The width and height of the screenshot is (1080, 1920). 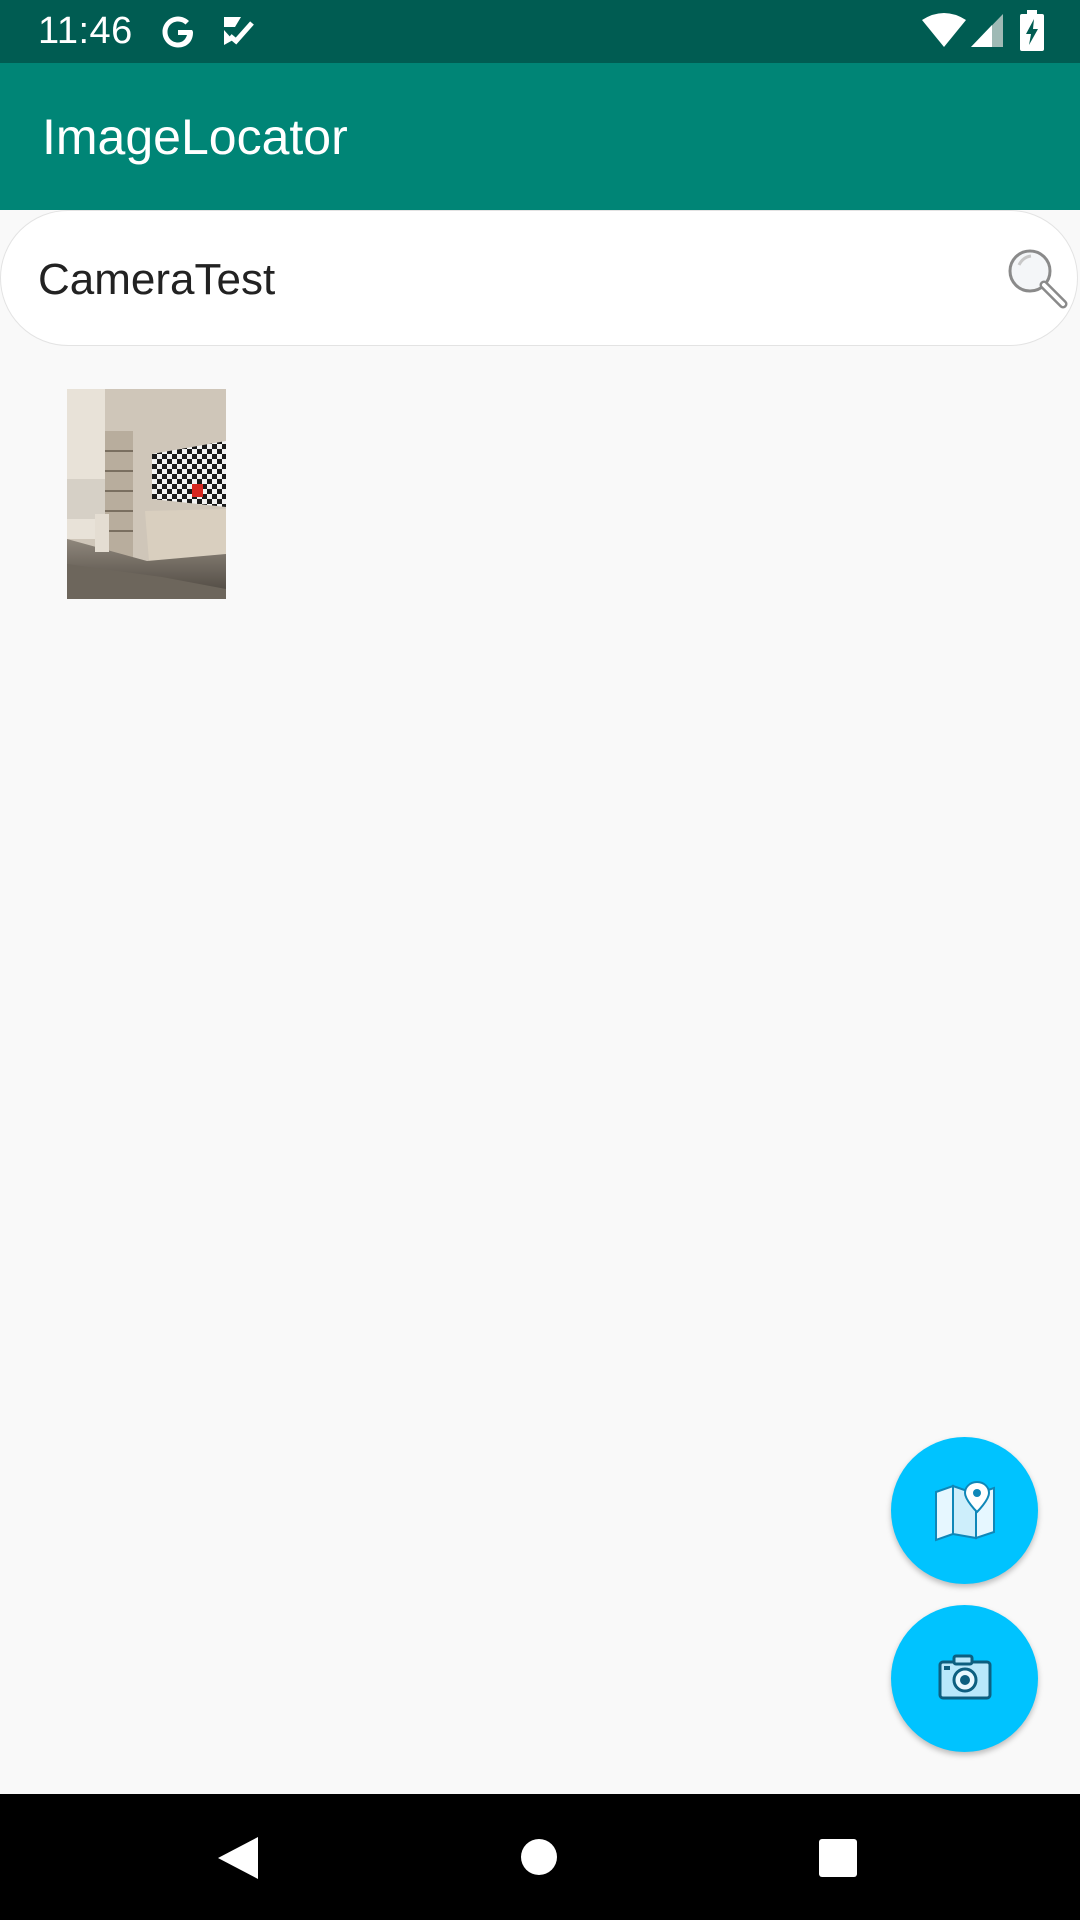 I want to click on recents-icon, so click(x=838, y=1858).